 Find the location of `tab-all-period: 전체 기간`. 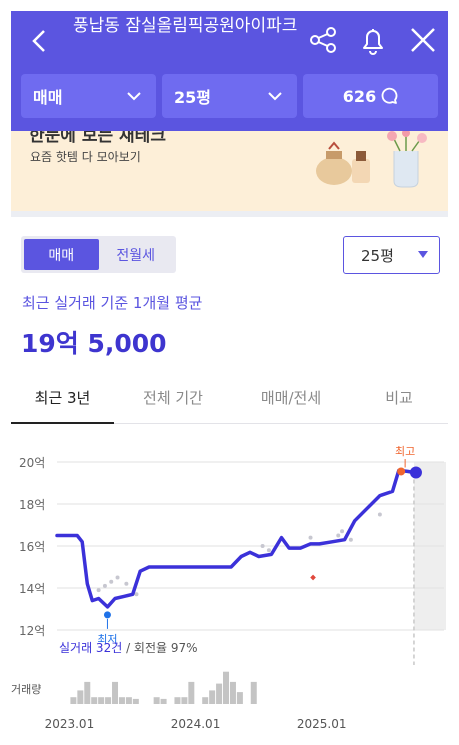

tab-all-period: 전체 기간 is located at coordinates (173, 397).